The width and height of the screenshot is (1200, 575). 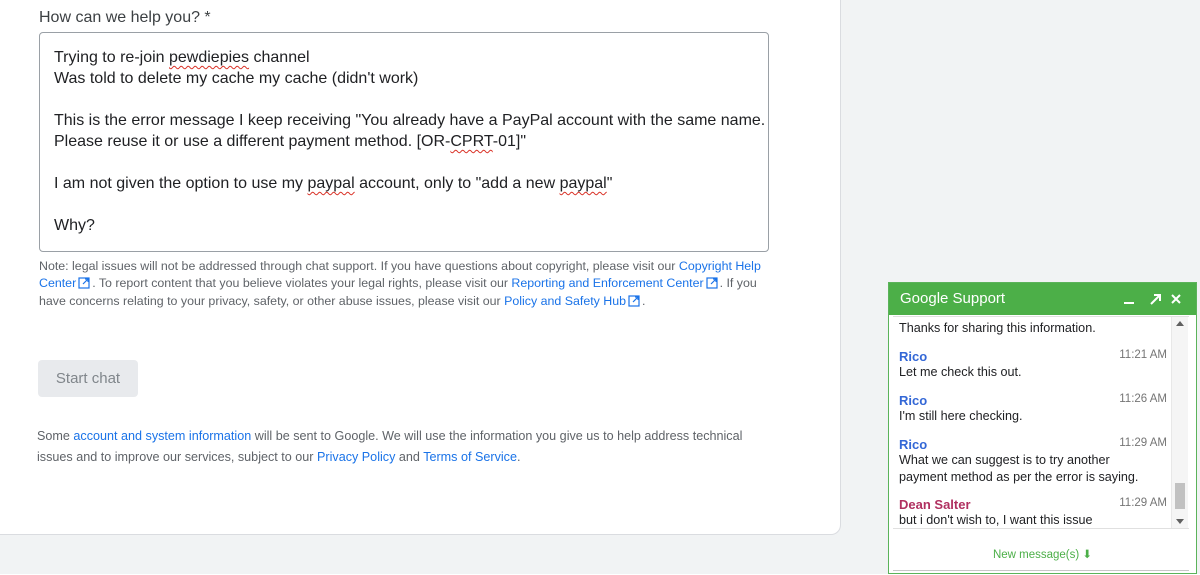 What do you see at coordinates (111, 57) in the screenshot?
I see `message-text: Trying to re-join` at bounding box center [111, 57].